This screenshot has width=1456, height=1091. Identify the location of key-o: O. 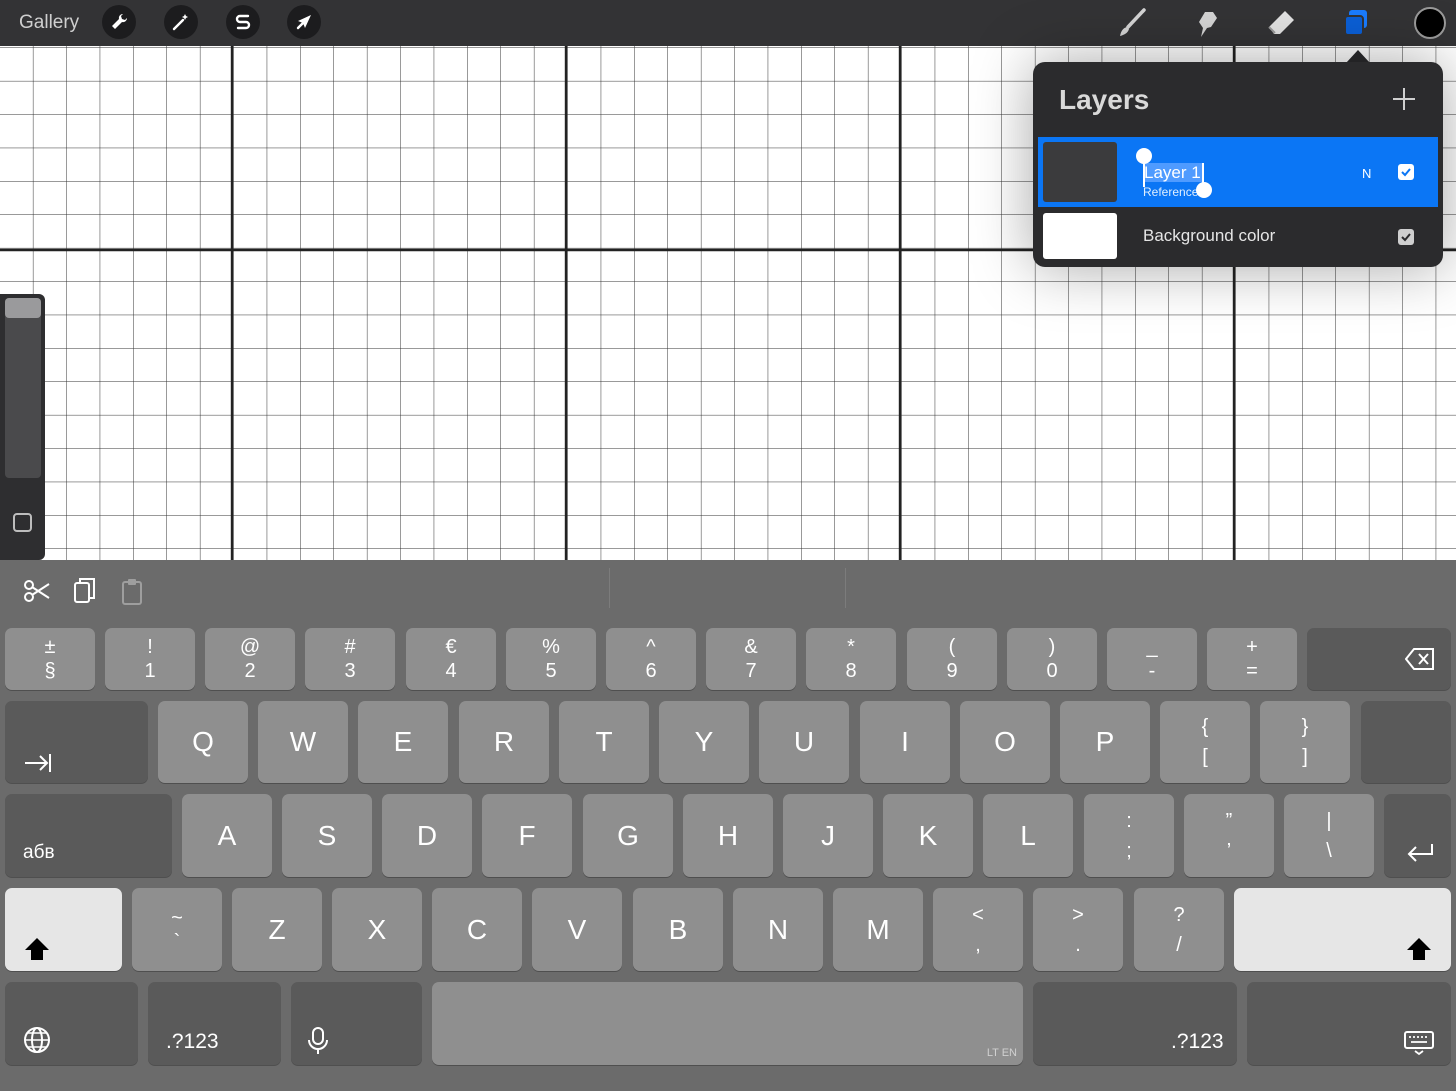
(1005, 742).